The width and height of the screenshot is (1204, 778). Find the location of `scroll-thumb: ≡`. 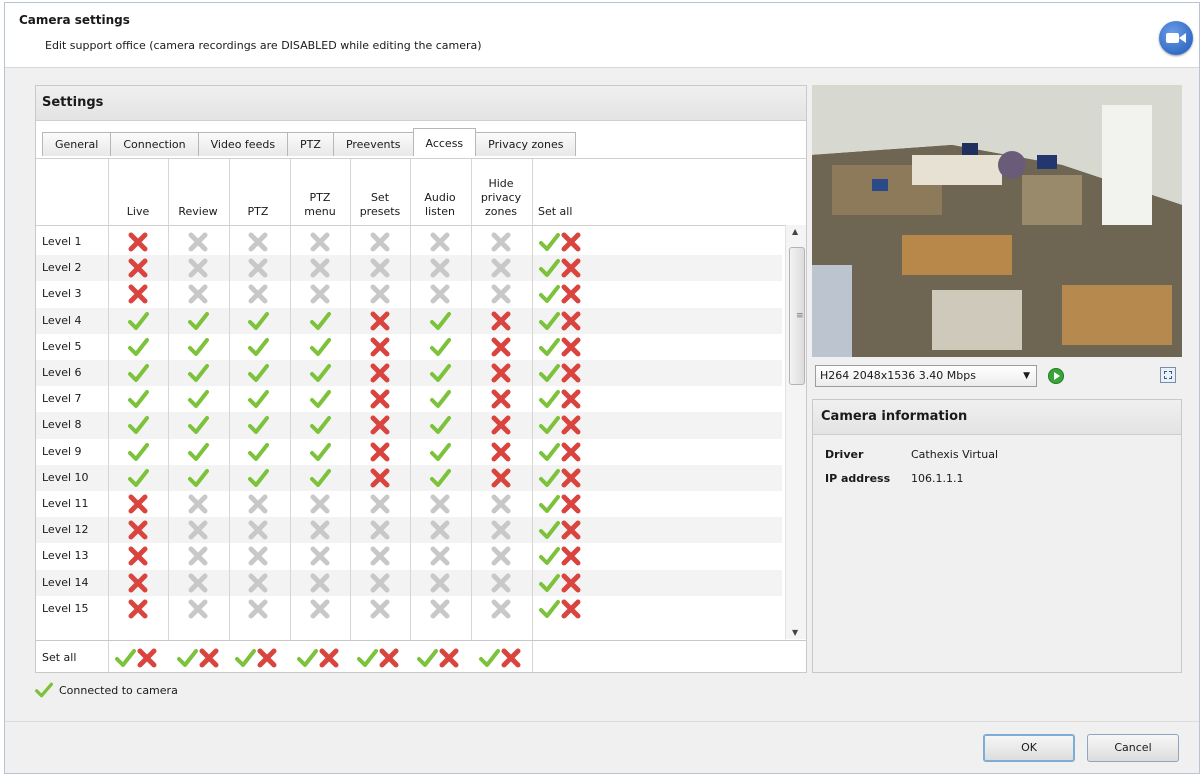

scroll-thumb: ≡ is located at coordinates (797, 316).